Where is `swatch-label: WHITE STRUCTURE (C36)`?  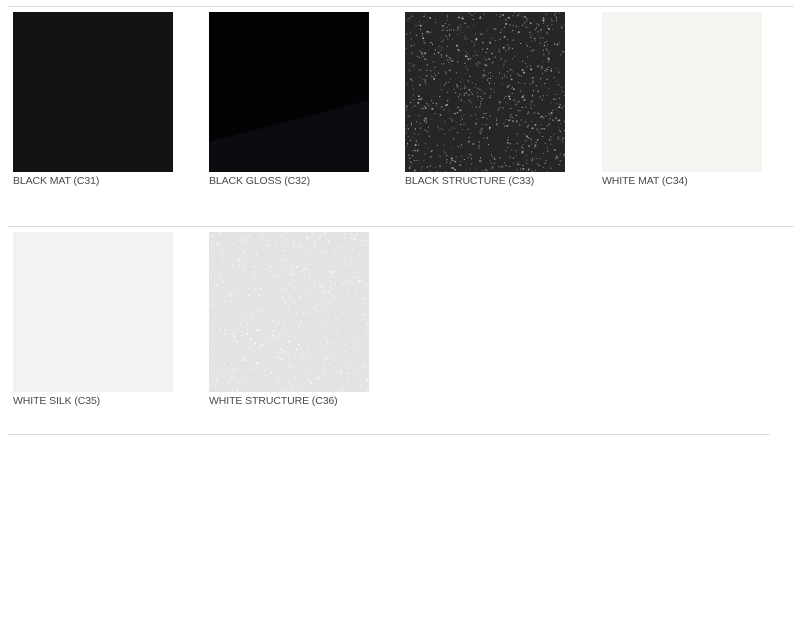 swatch-label: WHITE STRUCTURE (C36) is located at coordinates (273, 401).